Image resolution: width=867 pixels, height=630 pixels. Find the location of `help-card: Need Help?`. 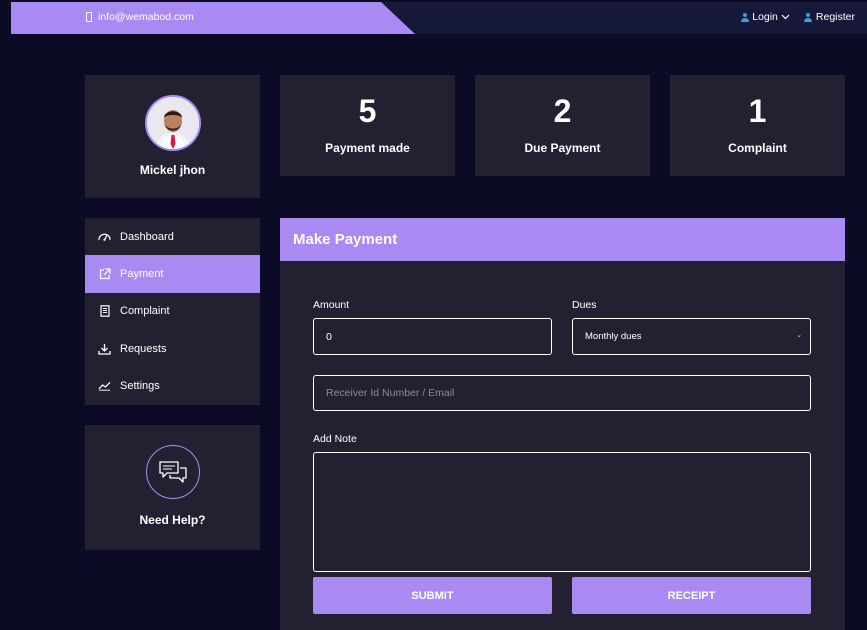

help-card: Need Help? is located at coordinates (172, 487).